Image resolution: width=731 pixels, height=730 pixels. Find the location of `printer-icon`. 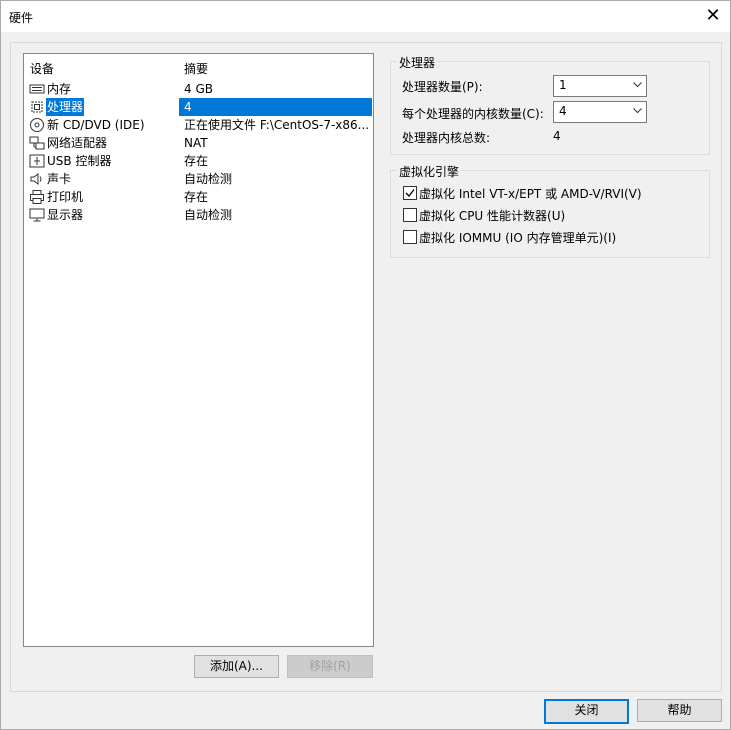

printer-icon is located at coordinates (37, 197).